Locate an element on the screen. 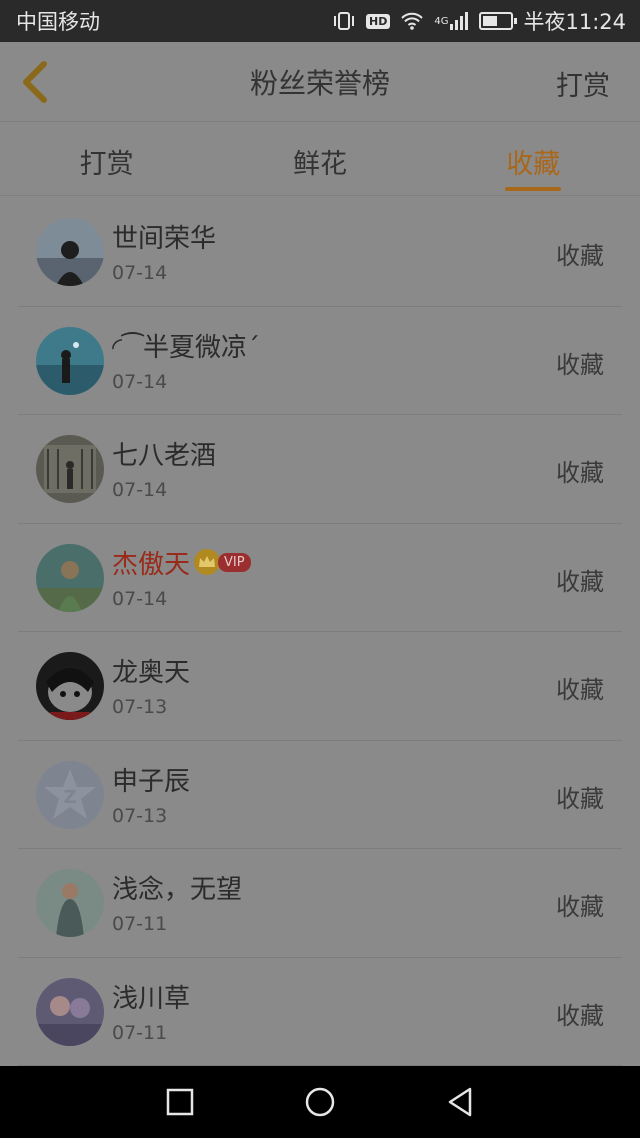 The height and width of the screenshot is (1138, 640). list-item: 杰傲天 VIP 07-14 收藏 is located at coordinates (320, 578).